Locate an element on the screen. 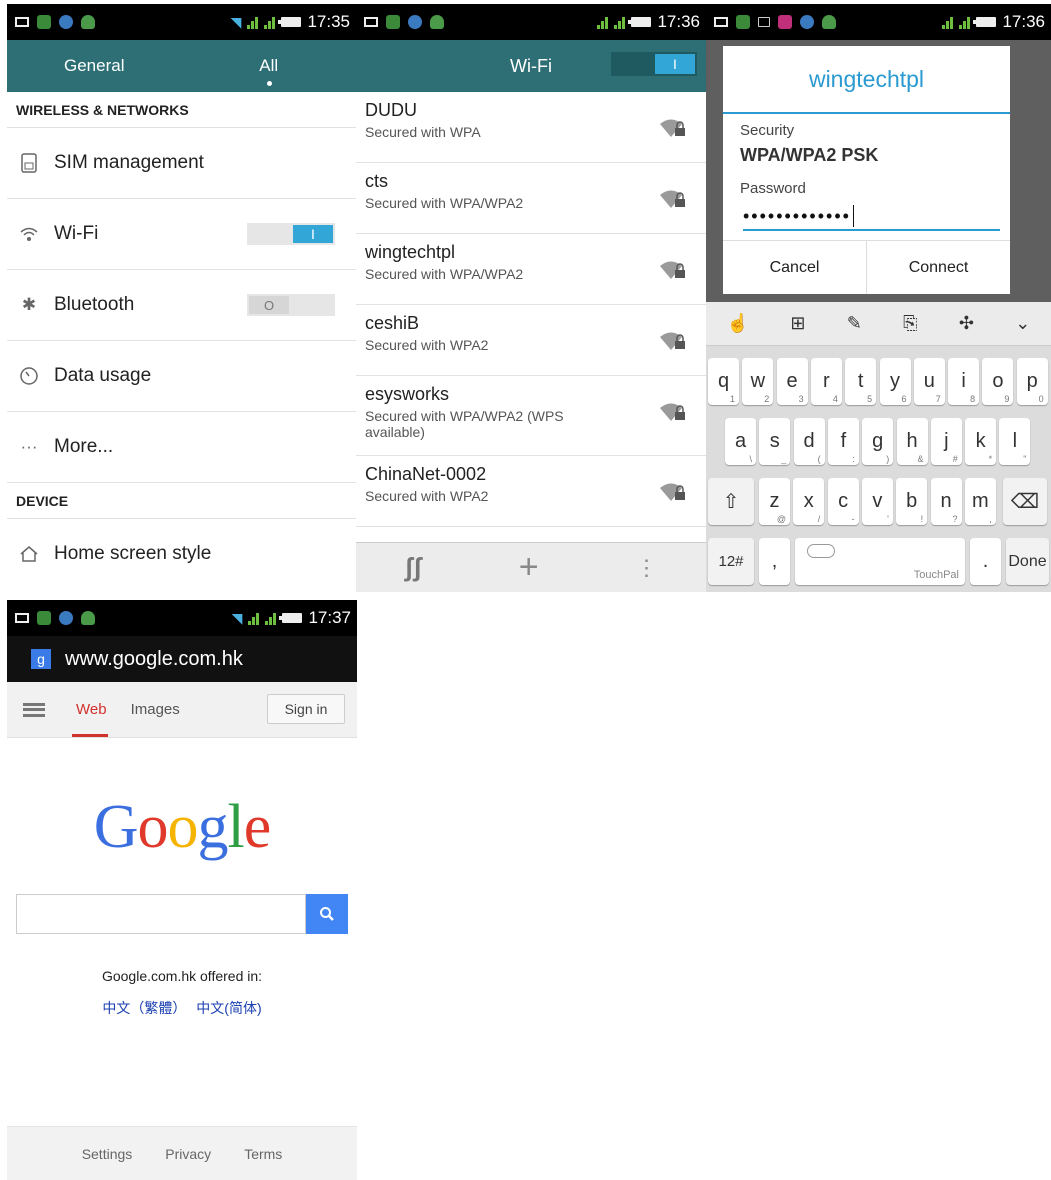 This screenshot has width=1051, height=1180. sim-management-label: SIM management is located at coordinates (129, 162).